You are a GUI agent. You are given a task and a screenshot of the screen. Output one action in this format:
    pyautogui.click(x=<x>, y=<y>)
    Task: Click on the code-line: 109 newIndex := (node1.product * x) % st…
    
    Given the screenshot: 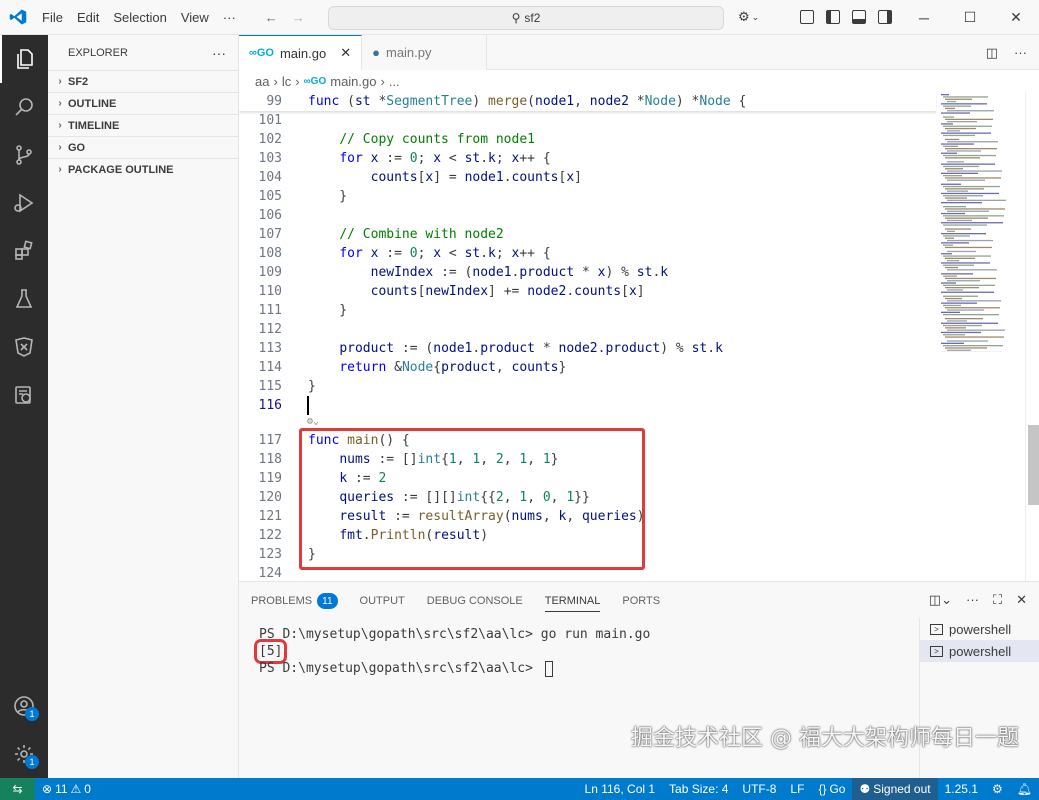 What is the action you would take?
    pyautogui.click(x=589, y=272)
    